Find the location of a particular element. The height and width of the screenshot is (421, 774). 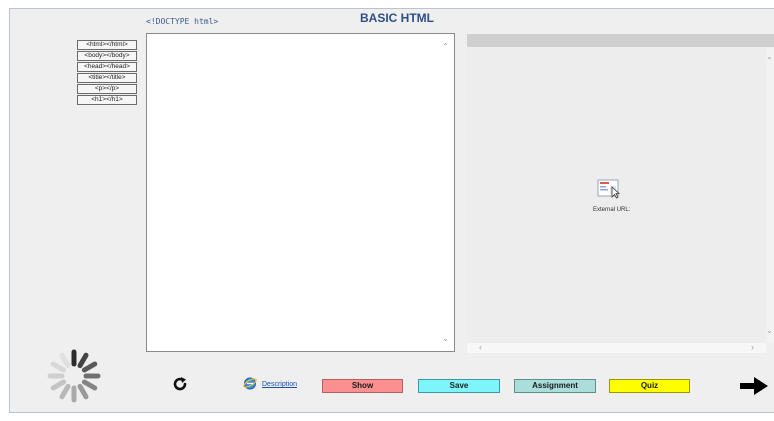

preview-vertical-scrollbar: ⌃ ⌄ is located at coordinates (770, 195).